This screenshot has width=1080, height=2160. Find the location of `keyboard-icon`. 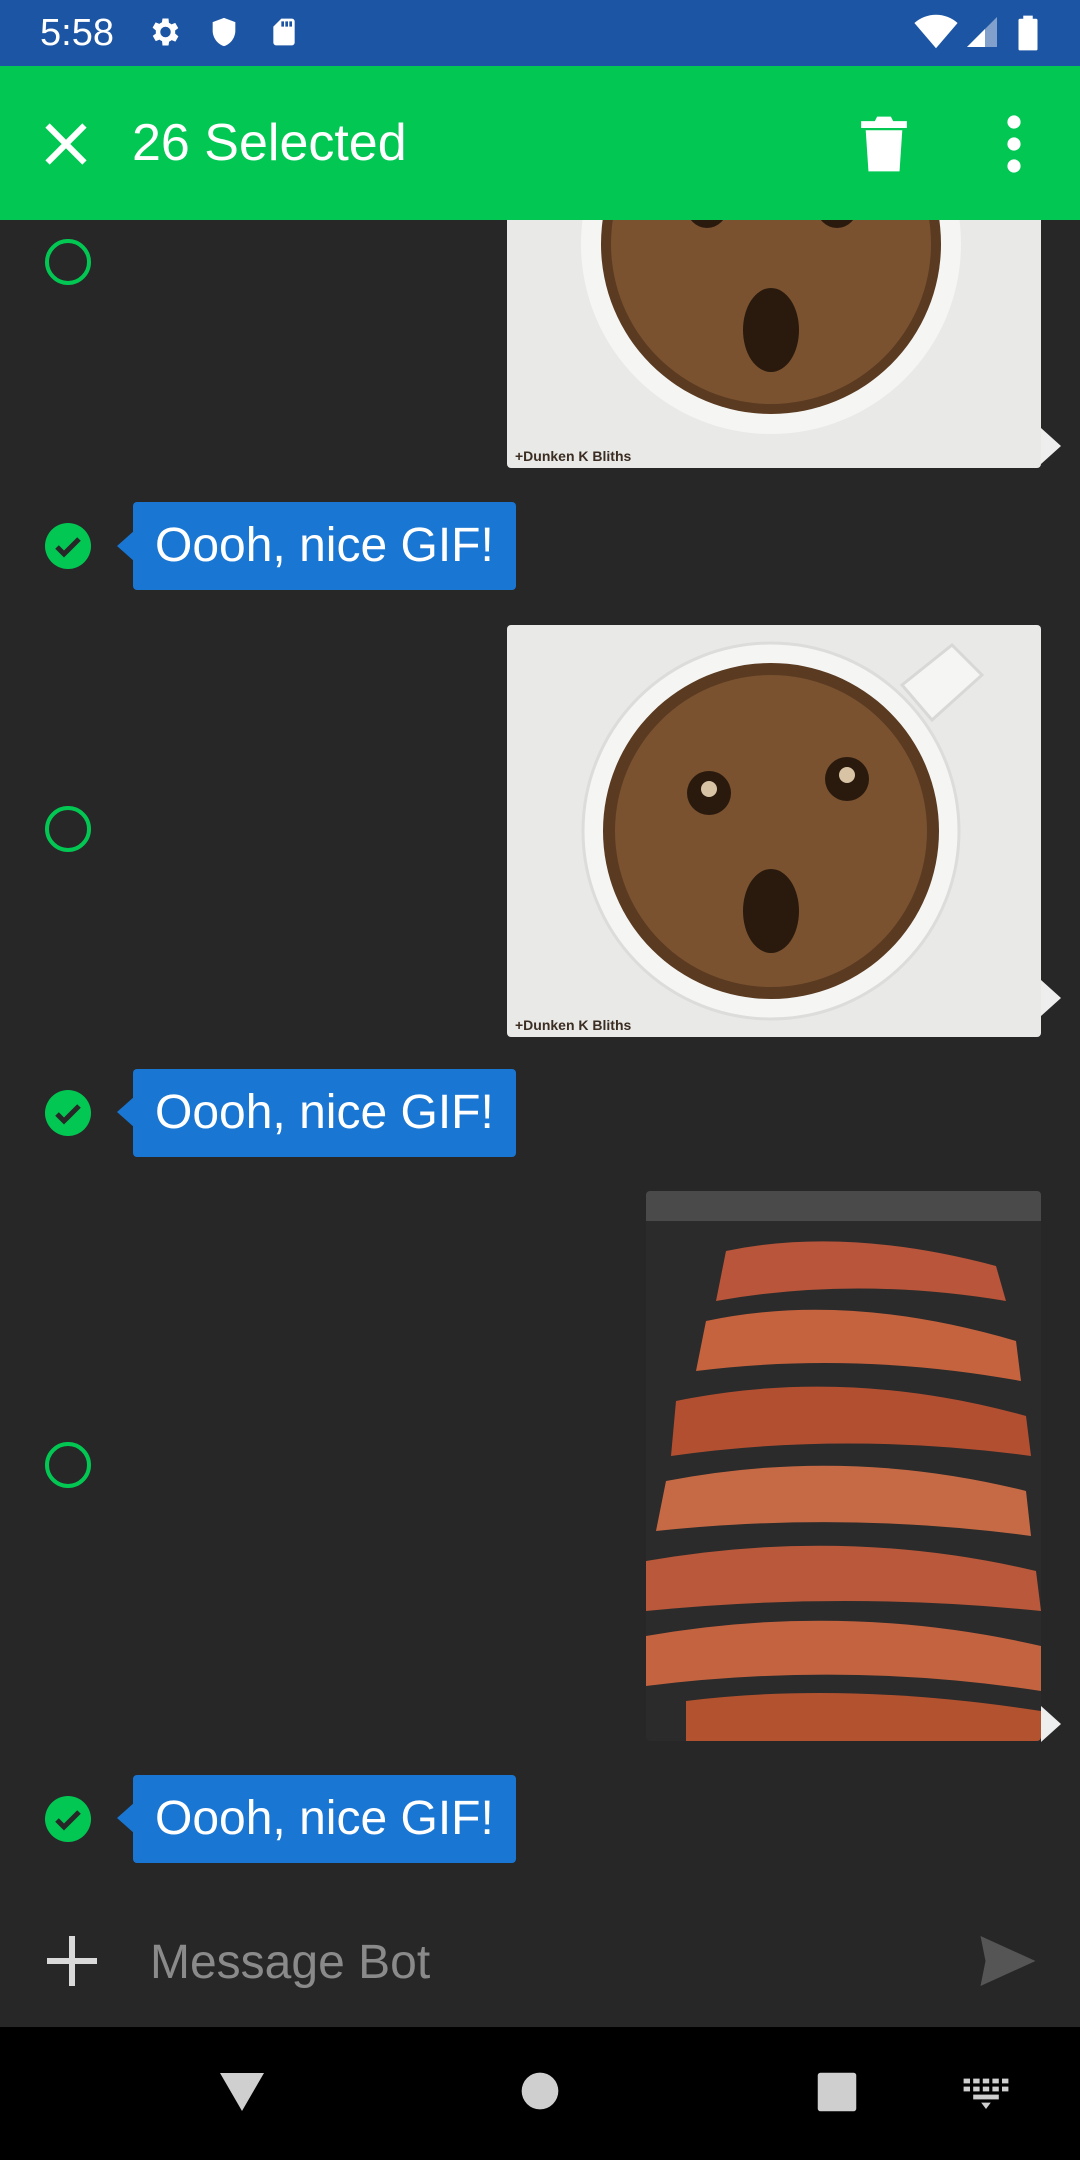

keyboard-icon is located at coordinates (986, 2093).